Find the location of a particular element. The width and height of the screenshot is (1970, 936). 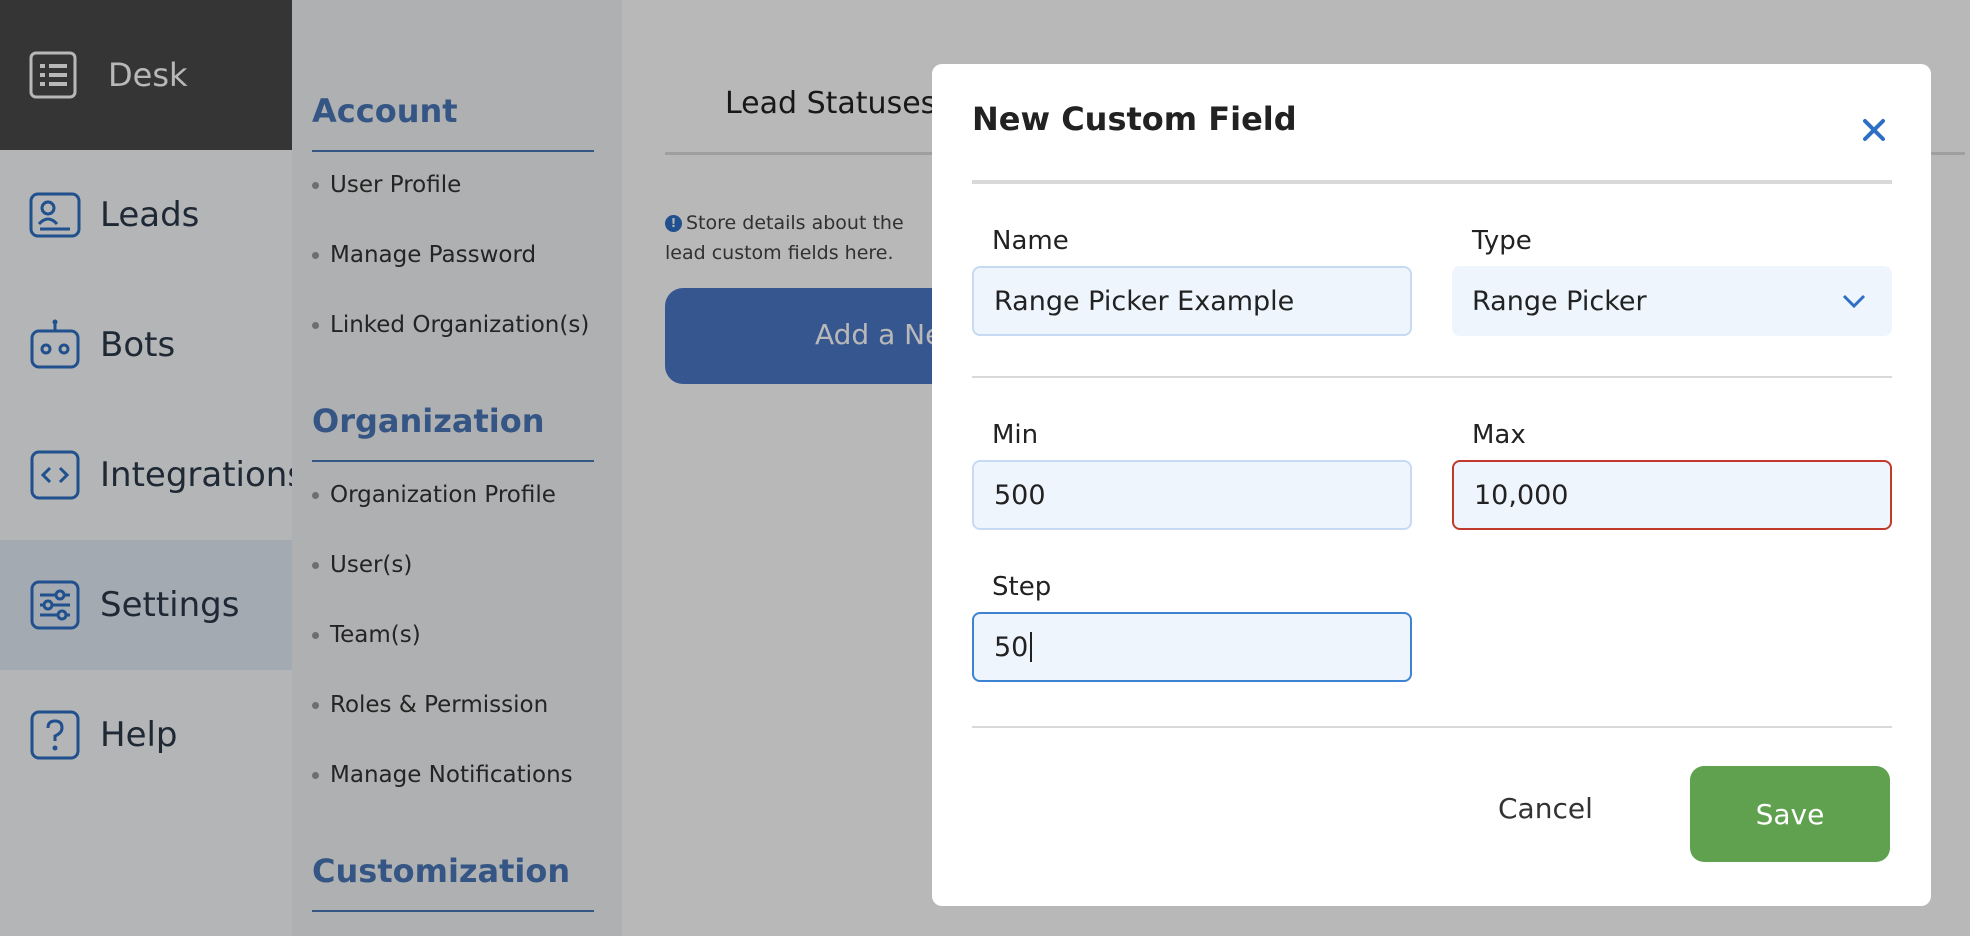

max-label: Max is located at coordinates (1499, 435).